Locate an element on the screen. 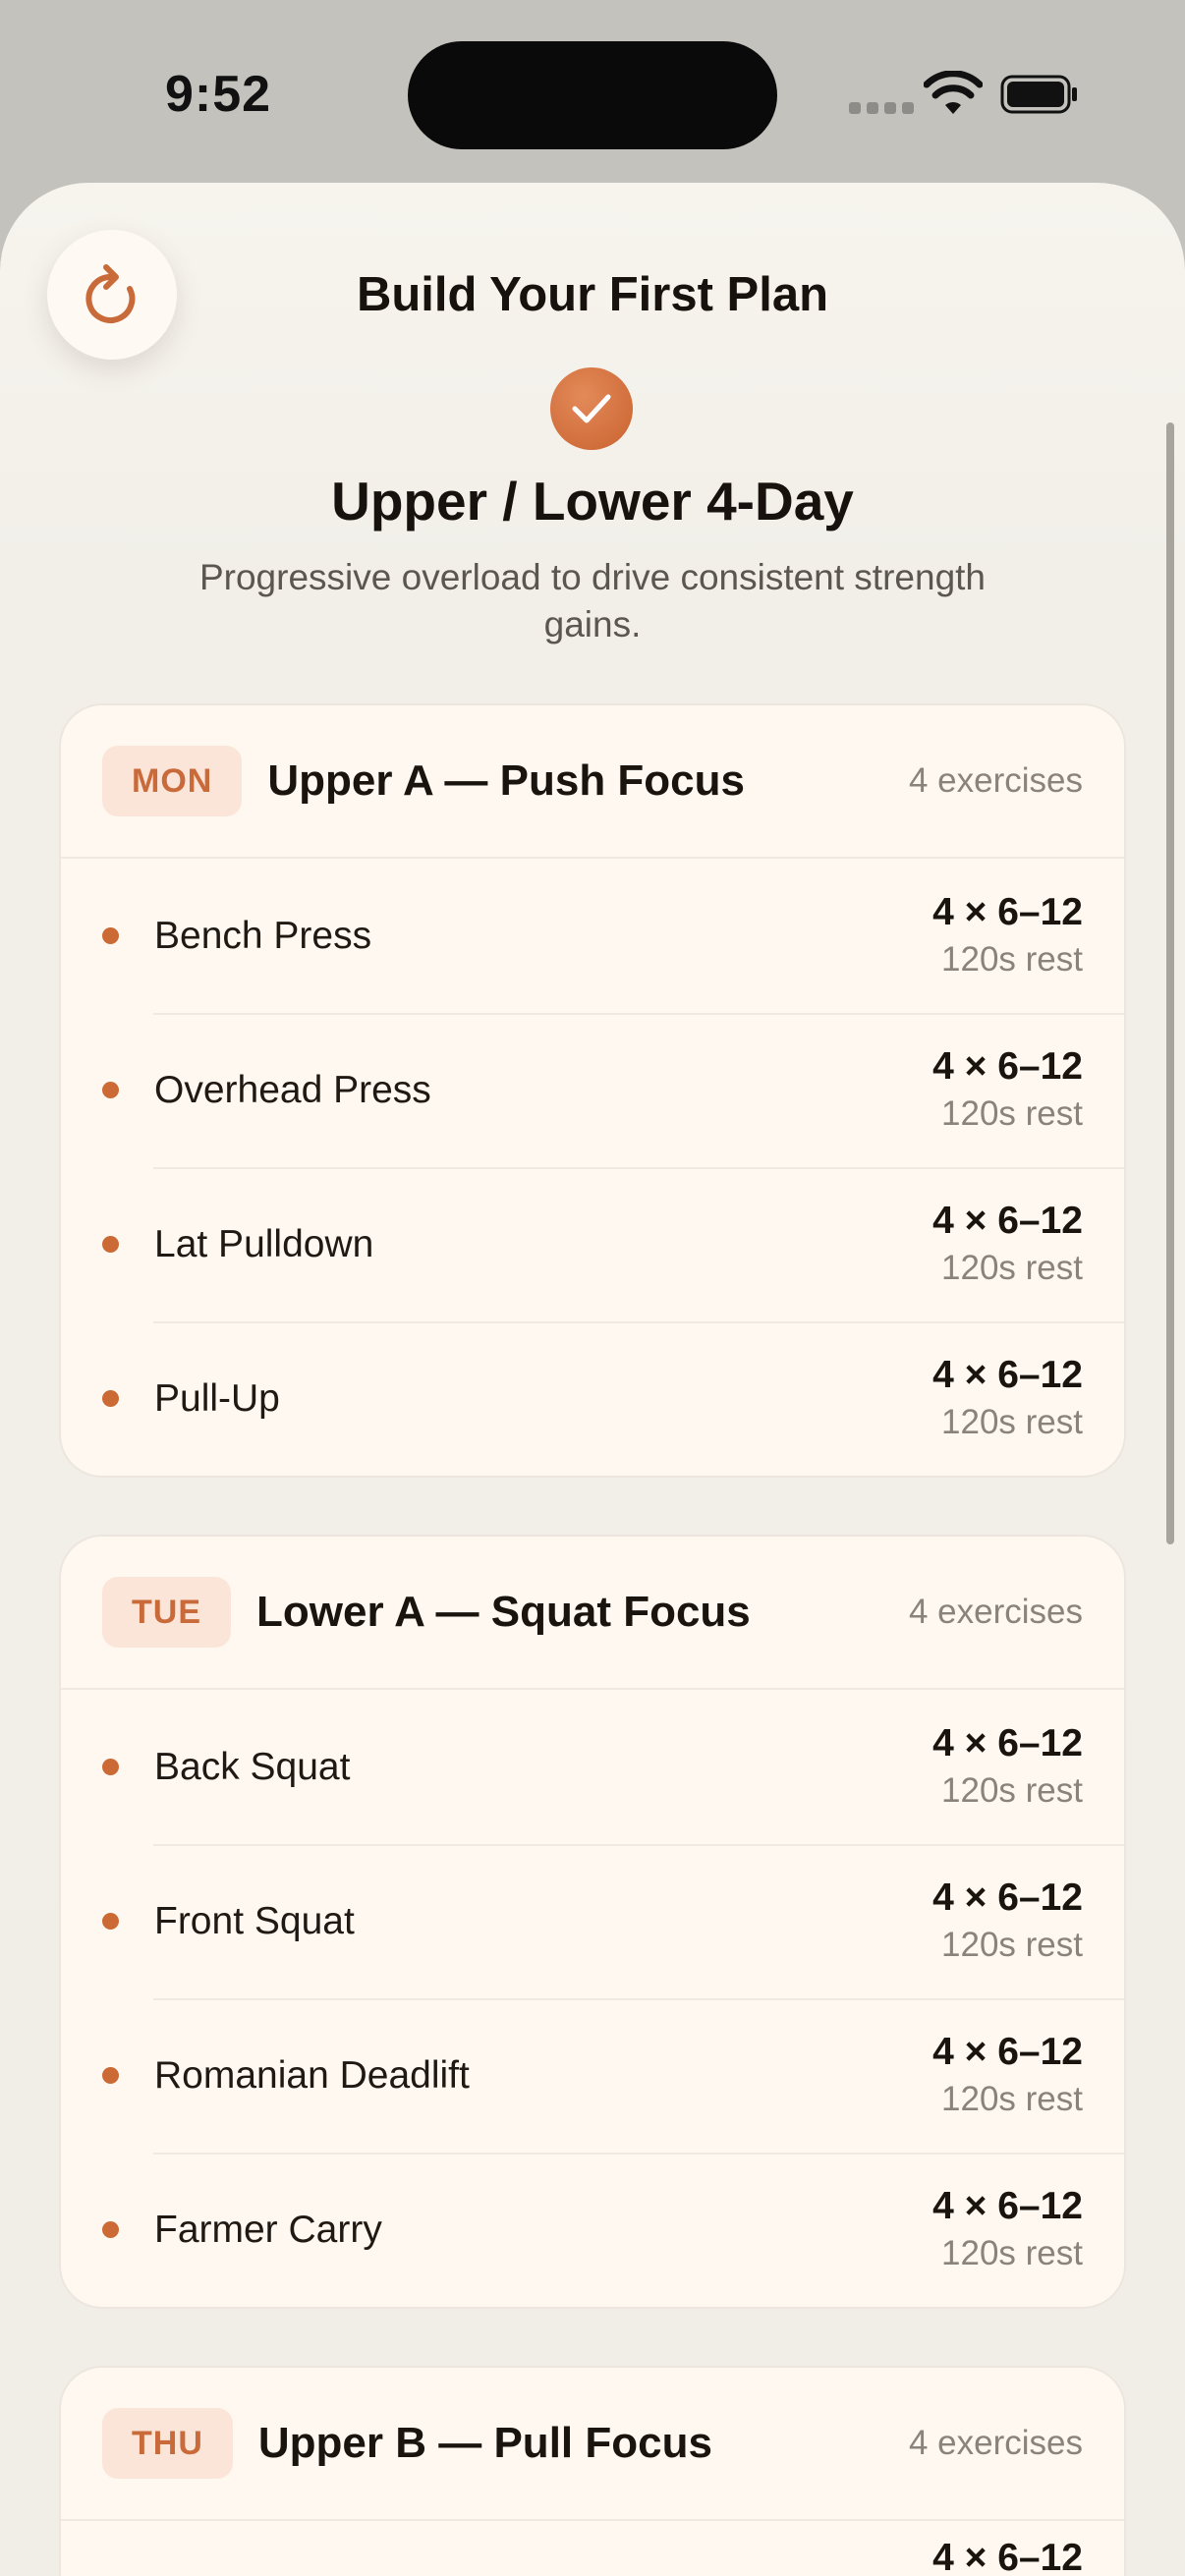 The image size is (1185, 2576). cellular-signal-icon is located at coordinates (881, 108).